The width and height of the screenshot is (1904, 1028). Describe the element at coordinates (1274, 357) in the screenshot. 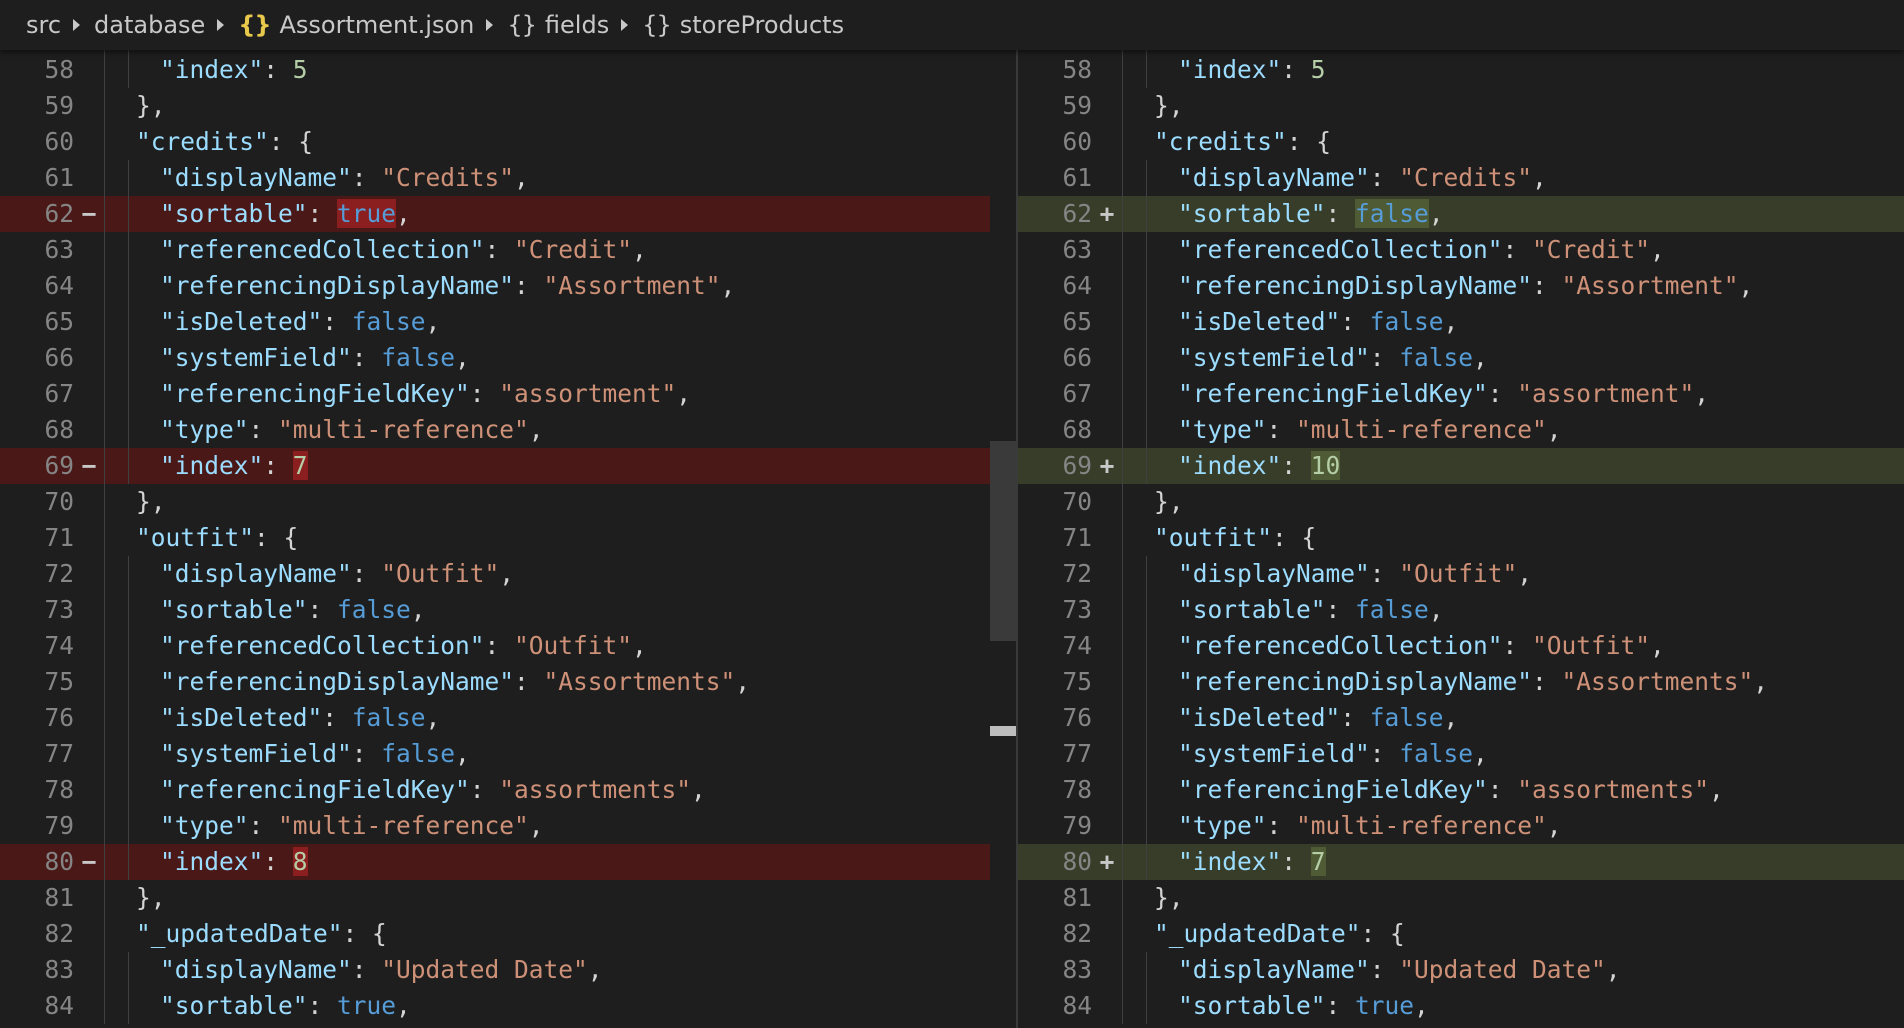

I see `code-token: "systemField"` at that location.